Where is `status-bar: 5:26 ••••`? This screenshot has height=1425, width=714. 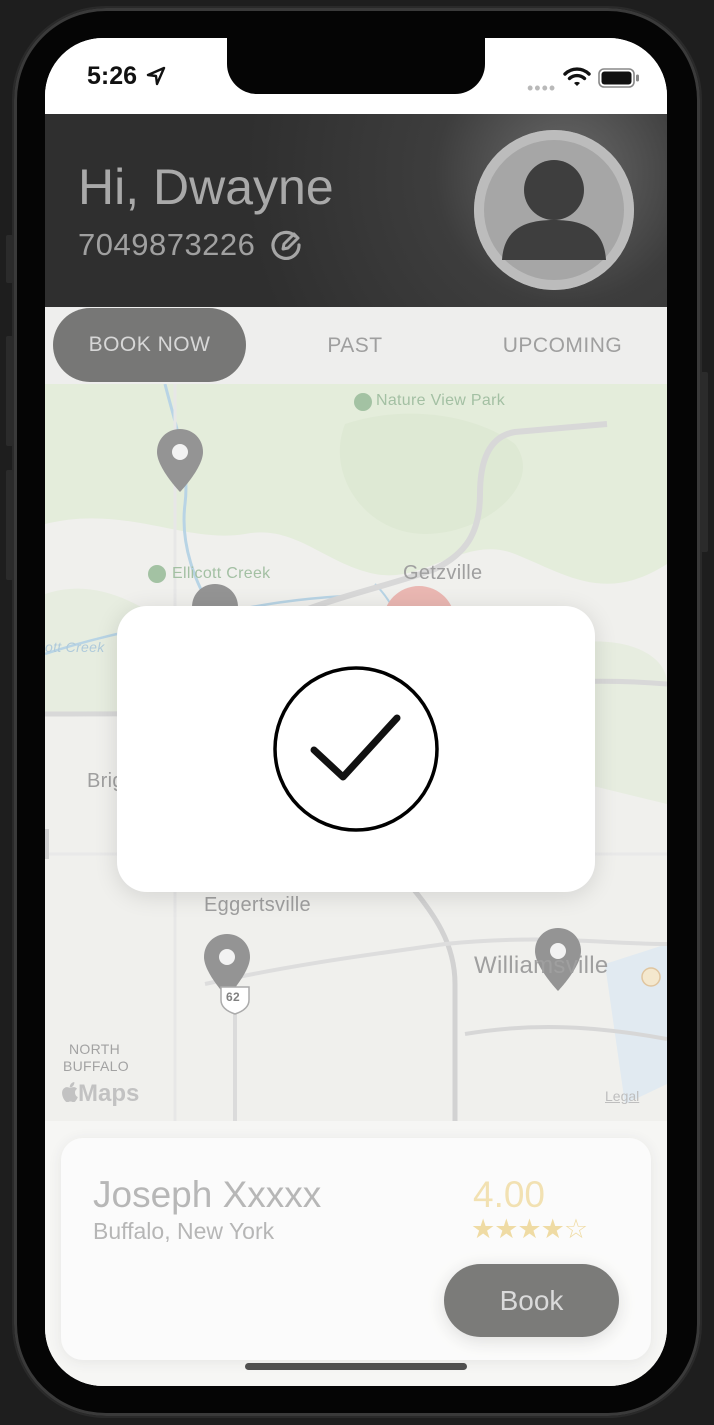 status-bar: 5:26 •••• is located at coordinates (356, 76).